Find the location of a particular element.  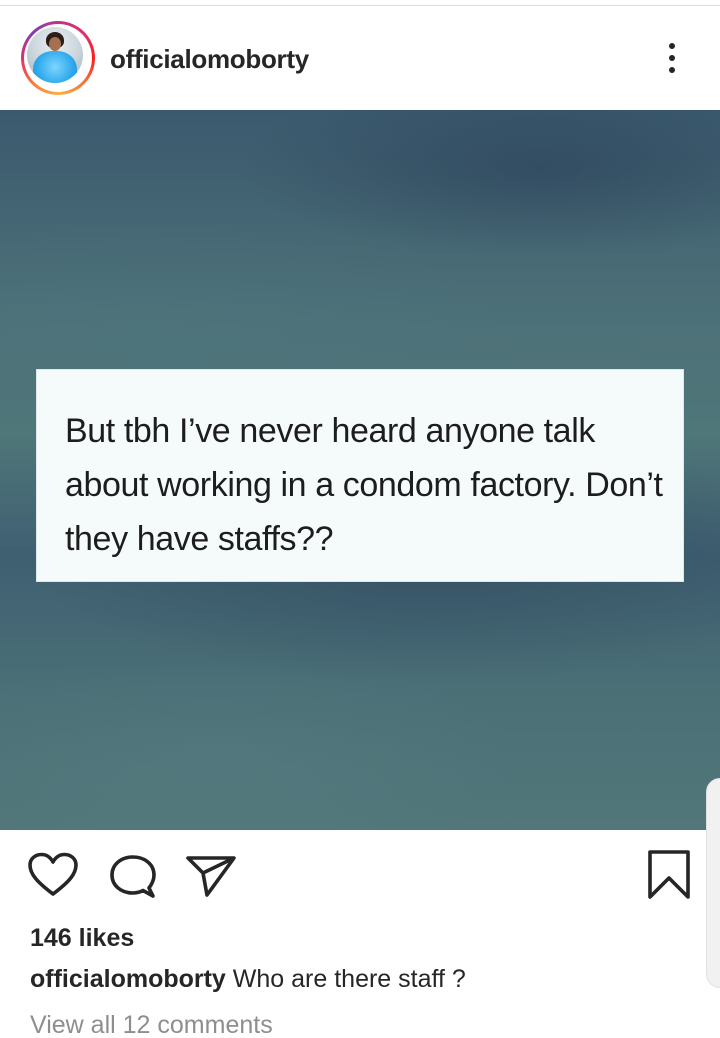

paper-plane-icon is located at coordinates (211, 876).